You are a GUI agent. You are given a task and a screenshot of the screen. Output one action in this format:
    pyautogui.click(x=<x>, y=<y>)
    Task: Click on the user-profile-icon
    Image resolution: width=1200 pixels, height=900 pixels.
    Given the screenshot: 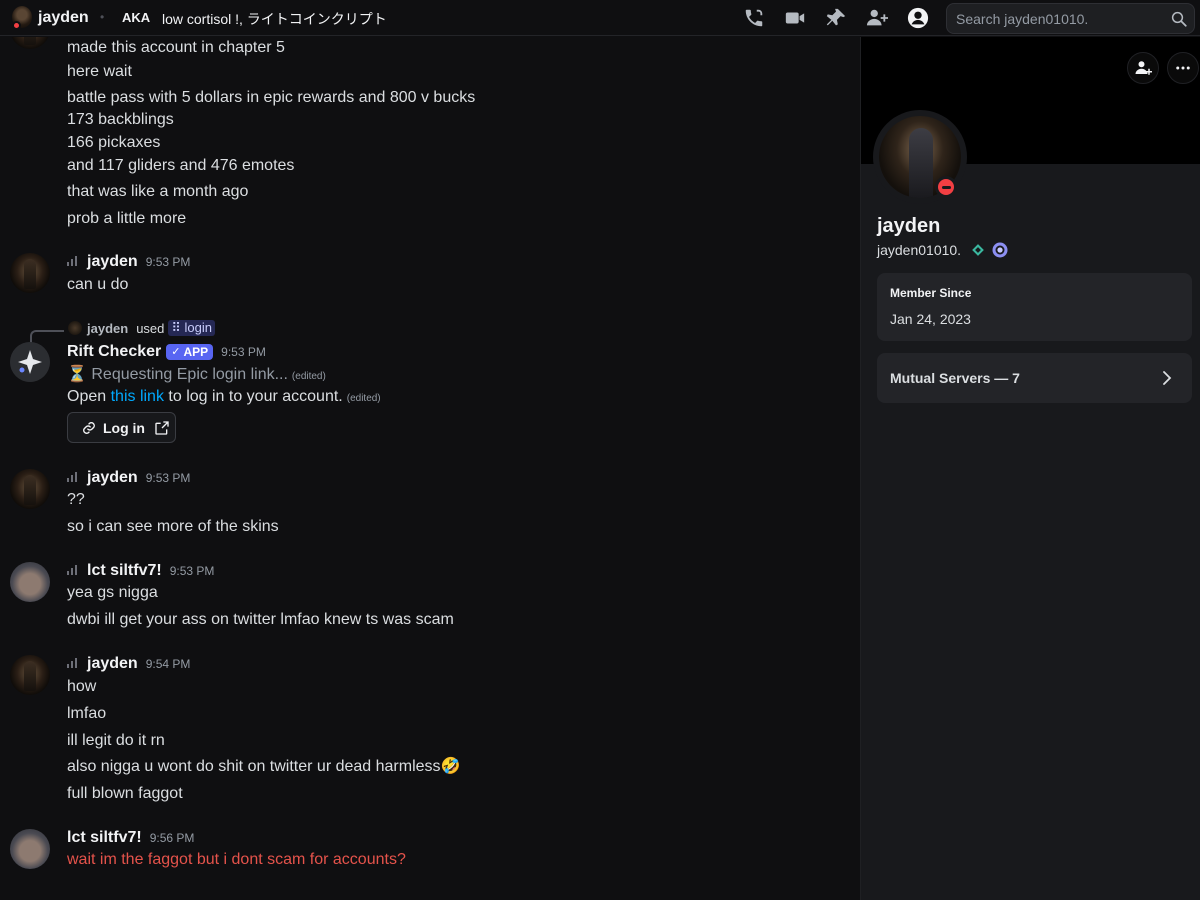 What is the action you would take?
    pyautogui.click(x=918, y=18)
    